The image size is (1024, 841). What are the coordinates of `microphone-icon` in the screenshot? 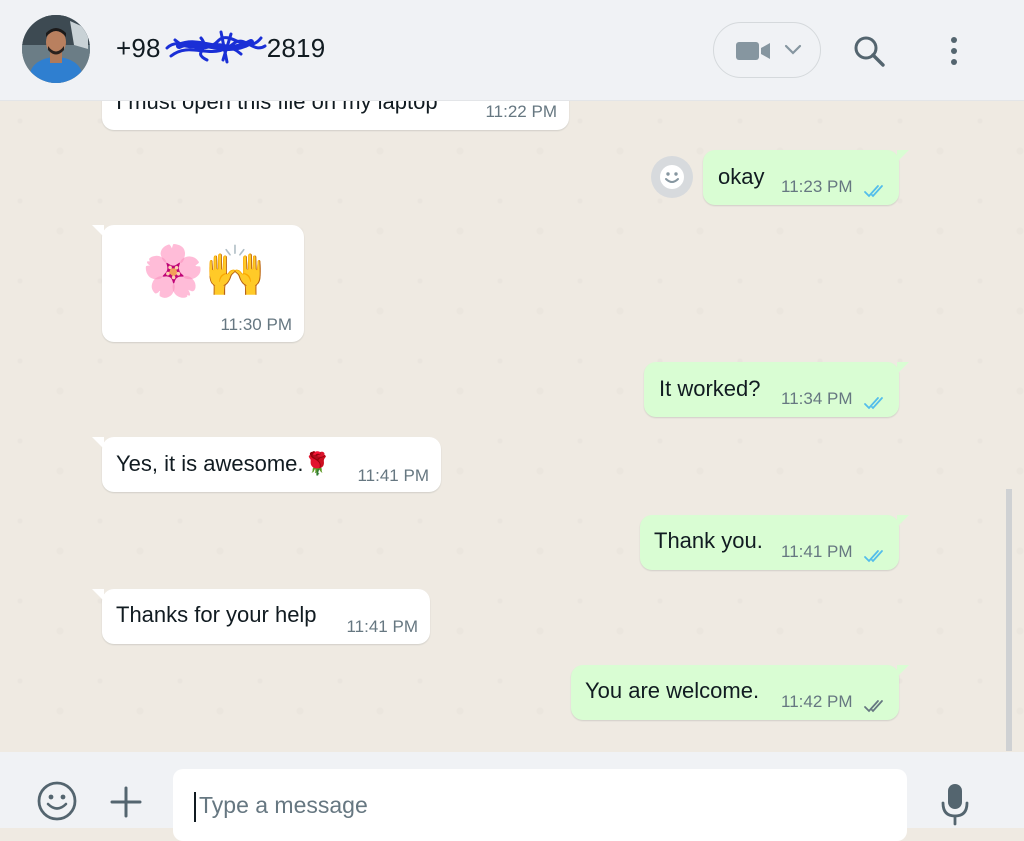 It's located at (955, 807).